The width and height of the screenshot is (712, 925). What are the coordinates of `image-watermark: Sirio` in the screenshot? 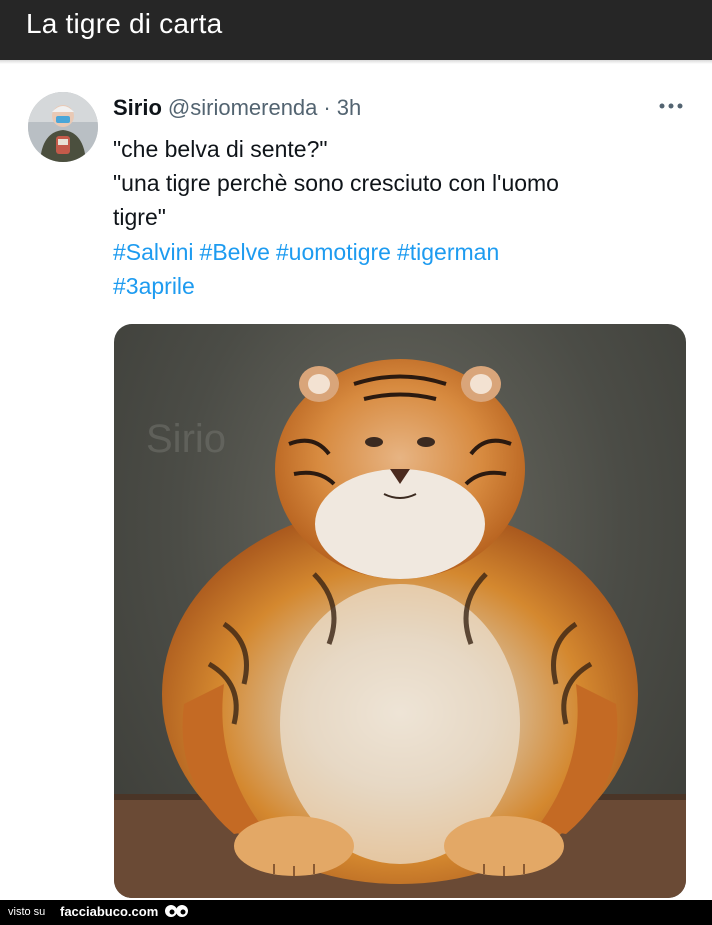 It's located at (186, 439).